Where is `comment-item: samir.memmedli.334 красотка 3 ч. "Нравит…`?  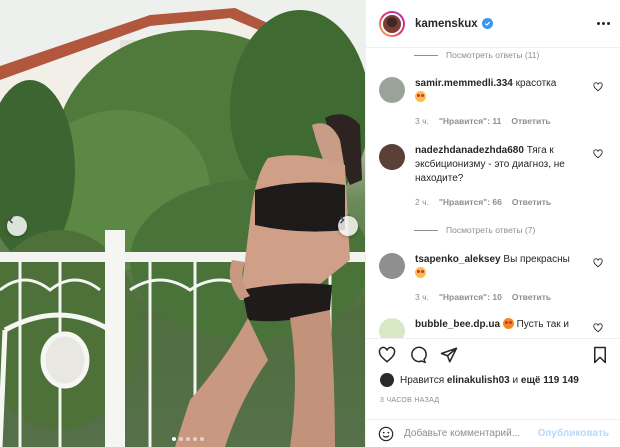 comment-item: samir.memmedli.334 красотка 3 ч. "Нравит… is located at coordinates (494, 102).